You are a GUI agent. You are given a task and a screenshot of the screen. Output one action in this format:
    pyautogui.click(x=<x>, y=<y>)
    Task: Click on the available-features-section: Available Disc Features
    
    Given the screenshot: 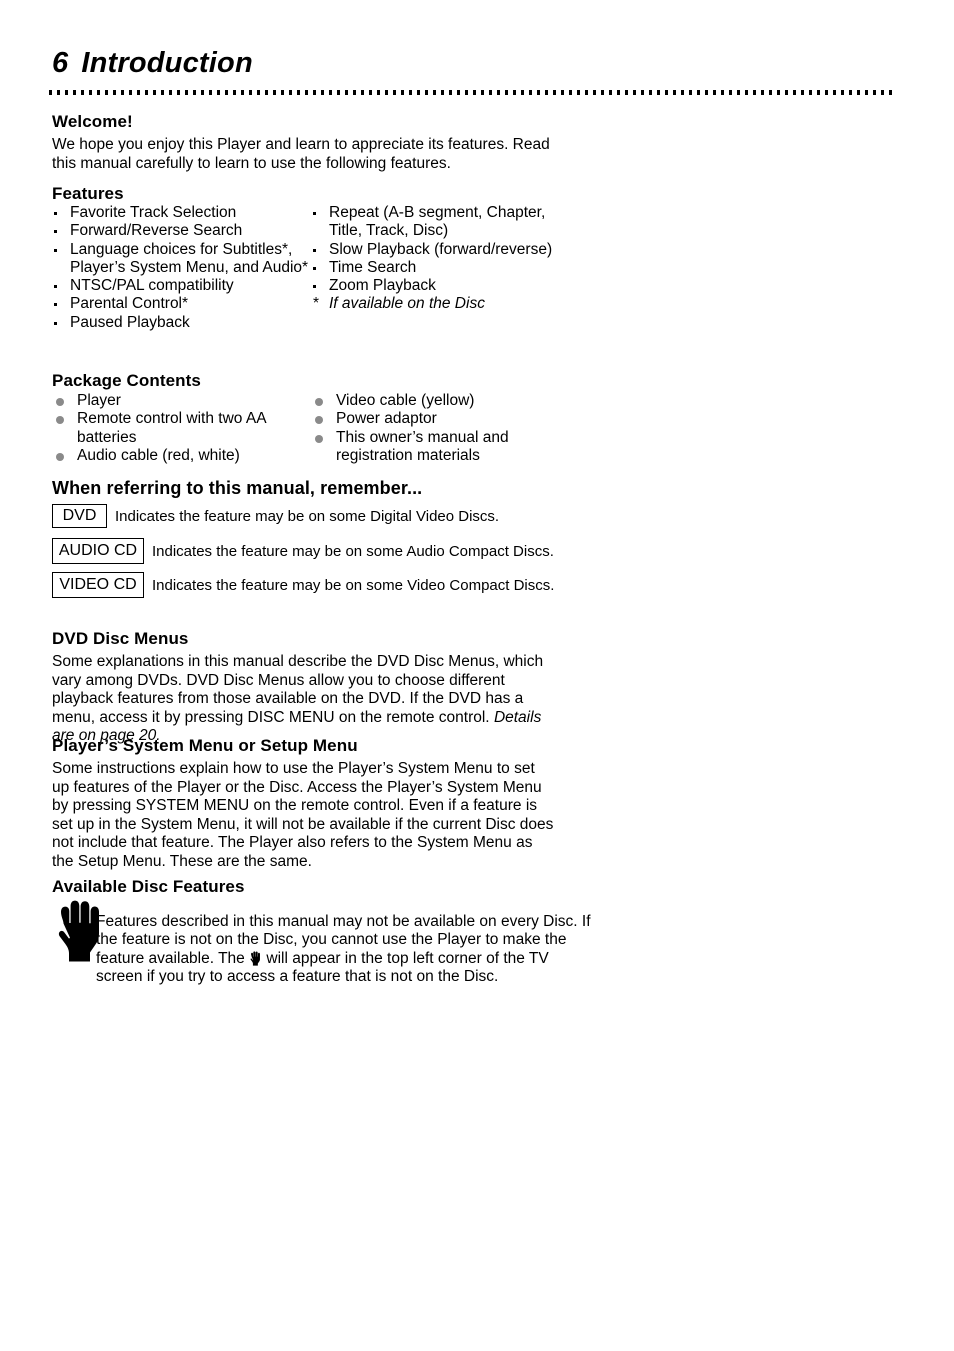 What is the action you would take?
    pyautogui.click(x=148, y=887)
    